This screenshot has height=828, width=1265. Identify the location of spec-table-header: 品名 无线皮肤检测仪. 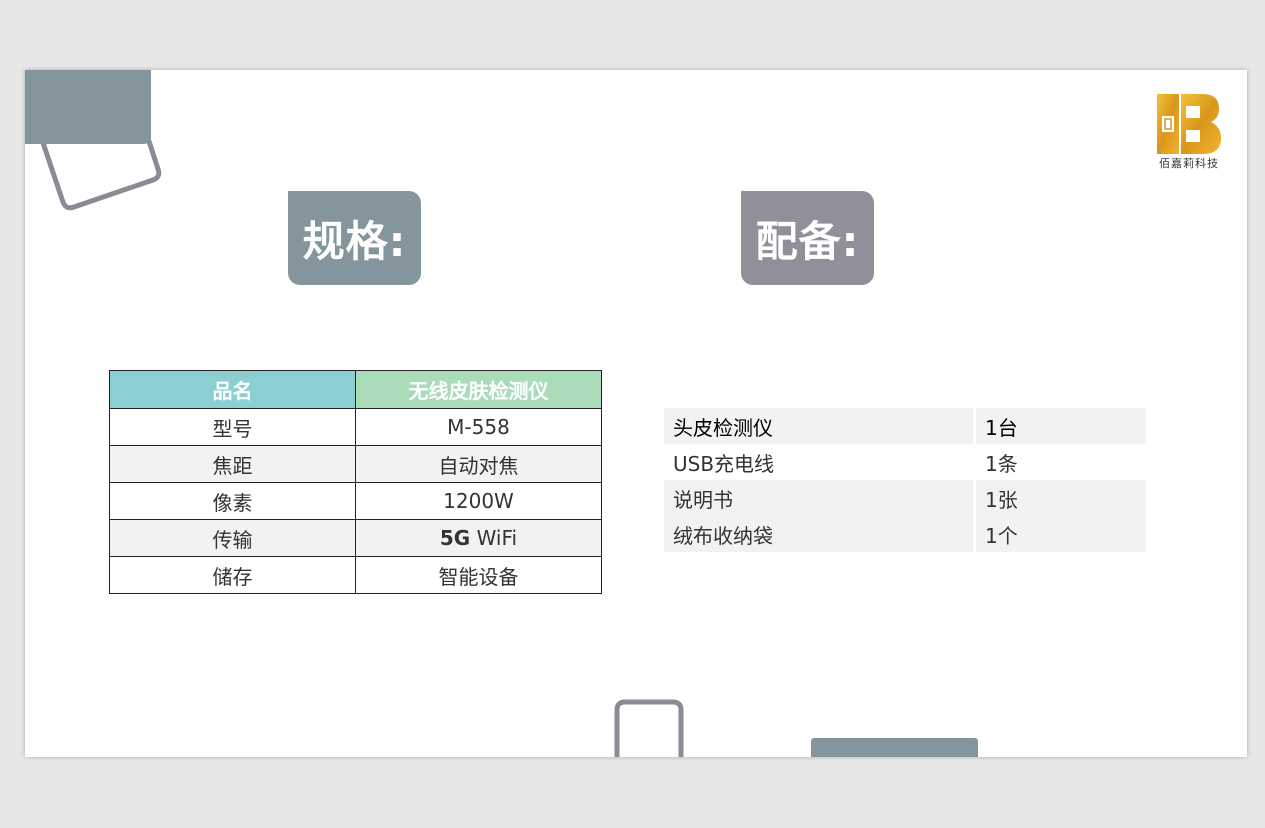
(355, 389).